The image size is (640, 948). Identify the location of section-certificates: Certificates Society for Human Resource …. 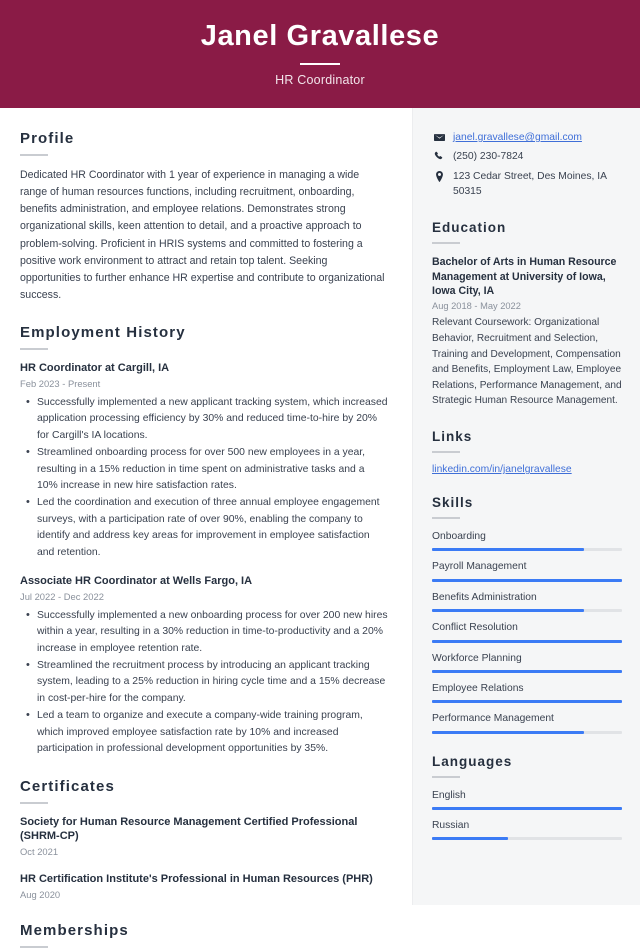
(204, 840).